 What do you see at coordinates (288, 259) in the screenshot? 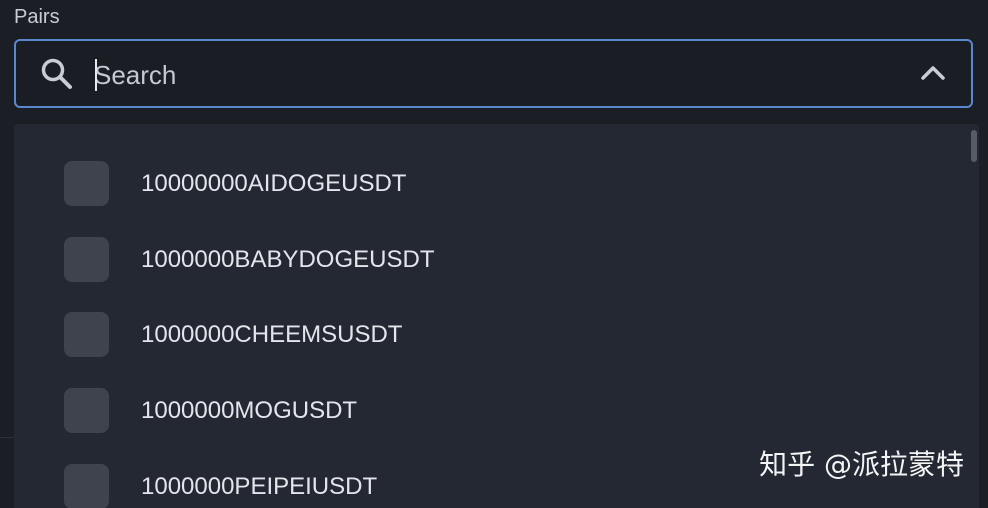
I see `option-label: 1000000BABYDOGEUSDT` at bounding box center [288, 259].